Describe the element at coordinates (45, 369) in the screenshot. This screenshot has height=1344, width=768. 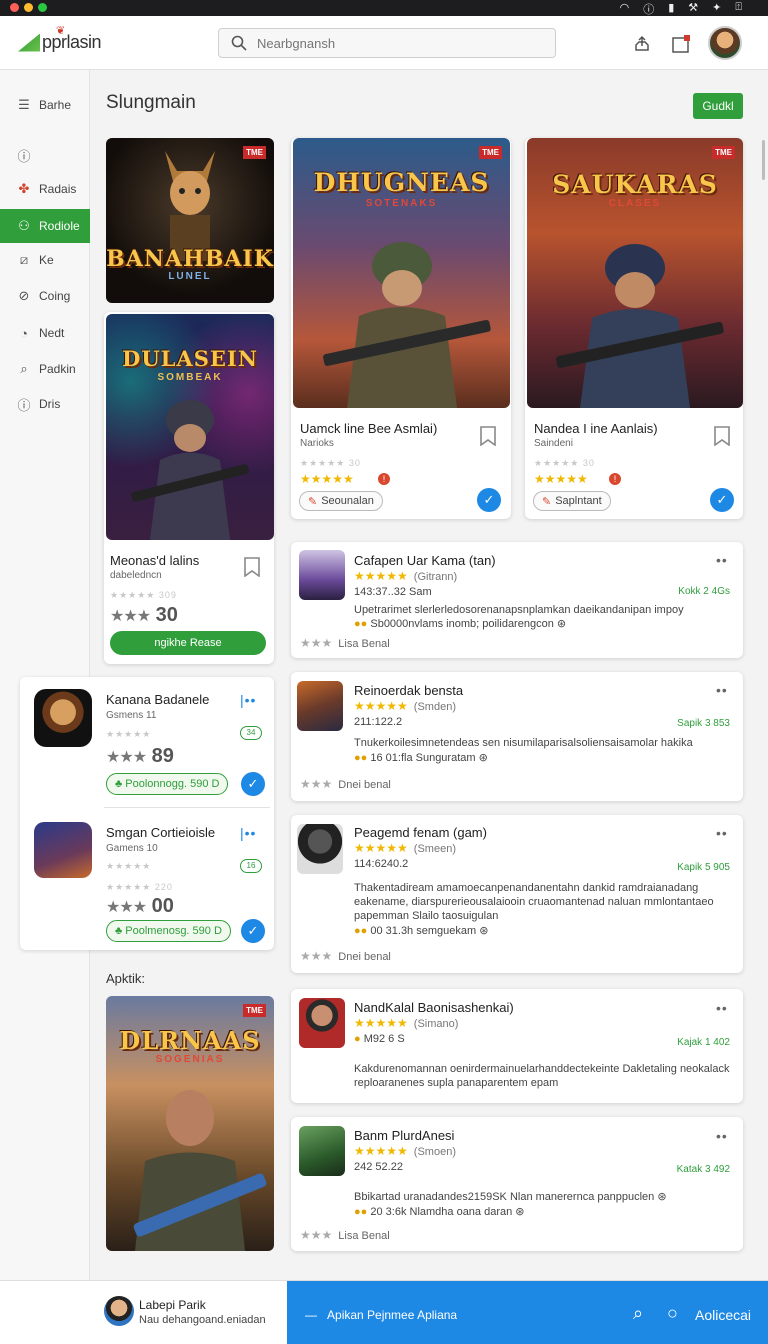
I see `sidebar-item-padkin: ⌕ Padkin` at that location.